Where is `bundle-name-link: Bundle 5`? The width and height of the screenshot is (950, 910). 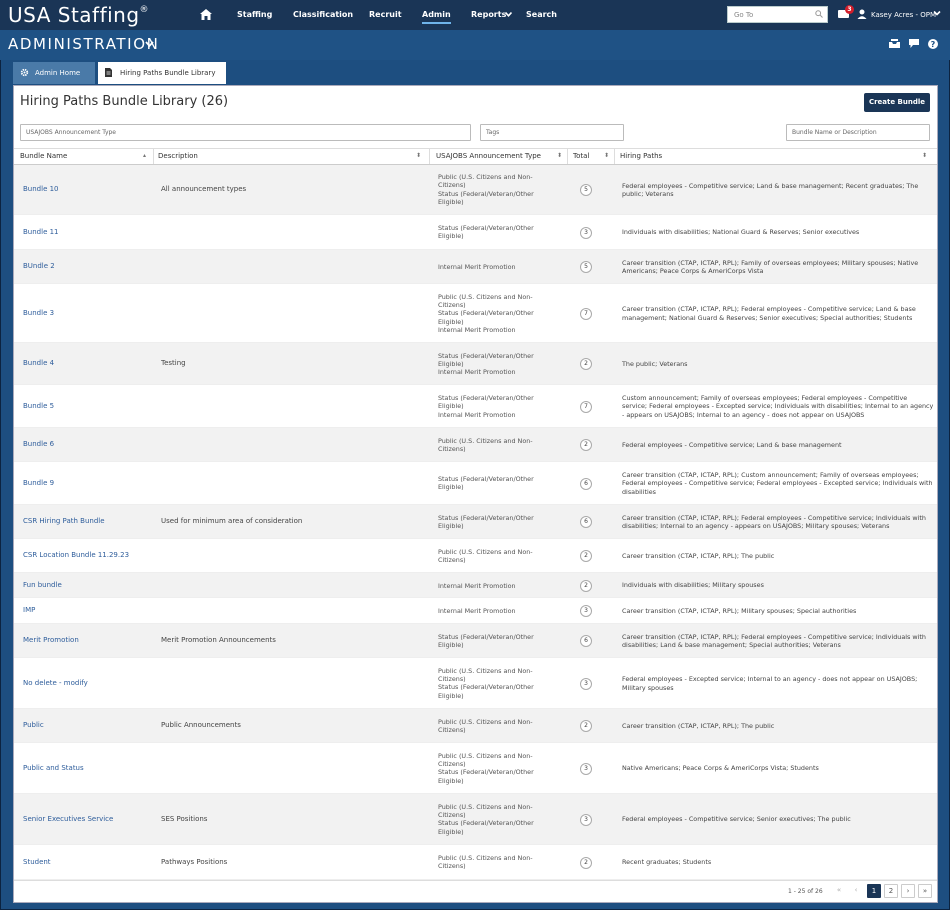 bundle-name-link: Bundle 5 is located at coordinates (38, 406).